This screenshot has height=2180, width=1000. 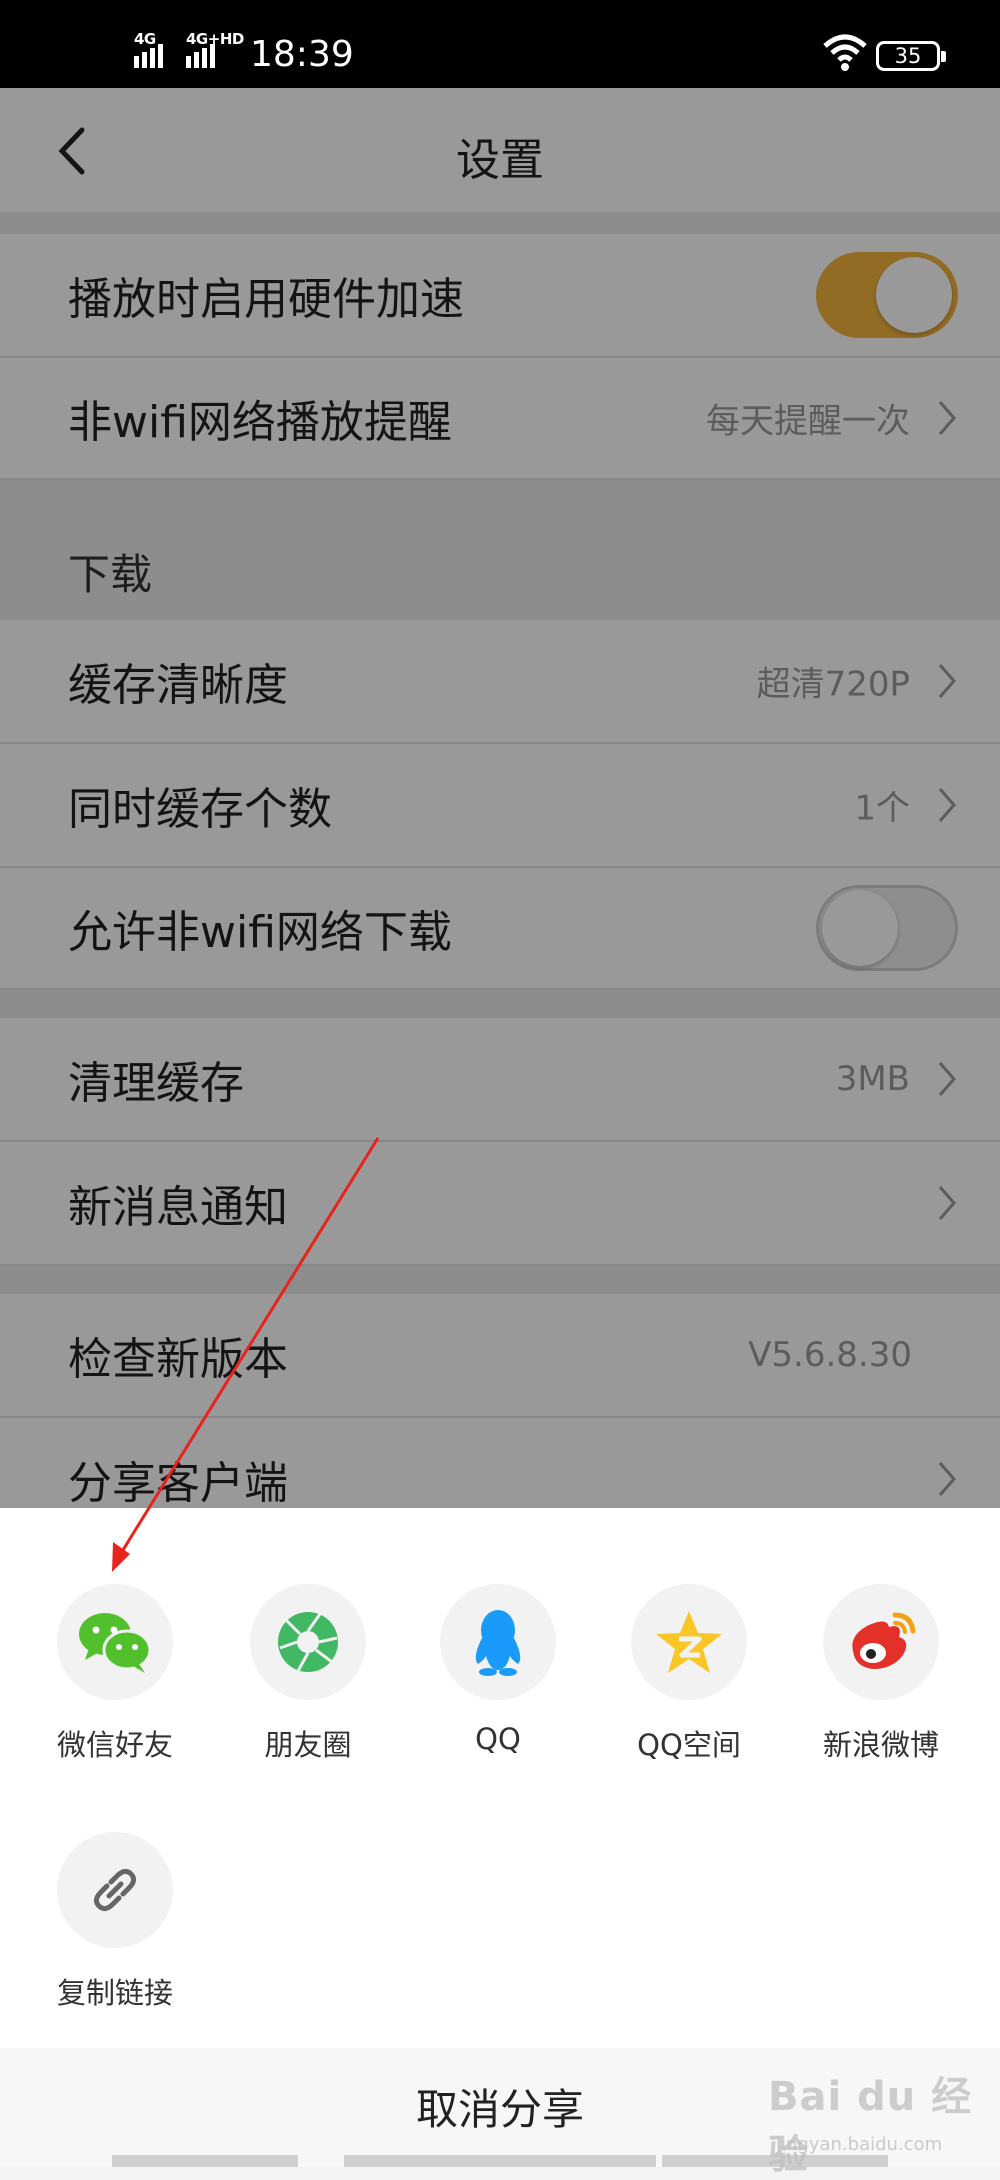 I want to click on baidu-watermark-url: jingyan.baidu.com, so click(x=859, y=2144).